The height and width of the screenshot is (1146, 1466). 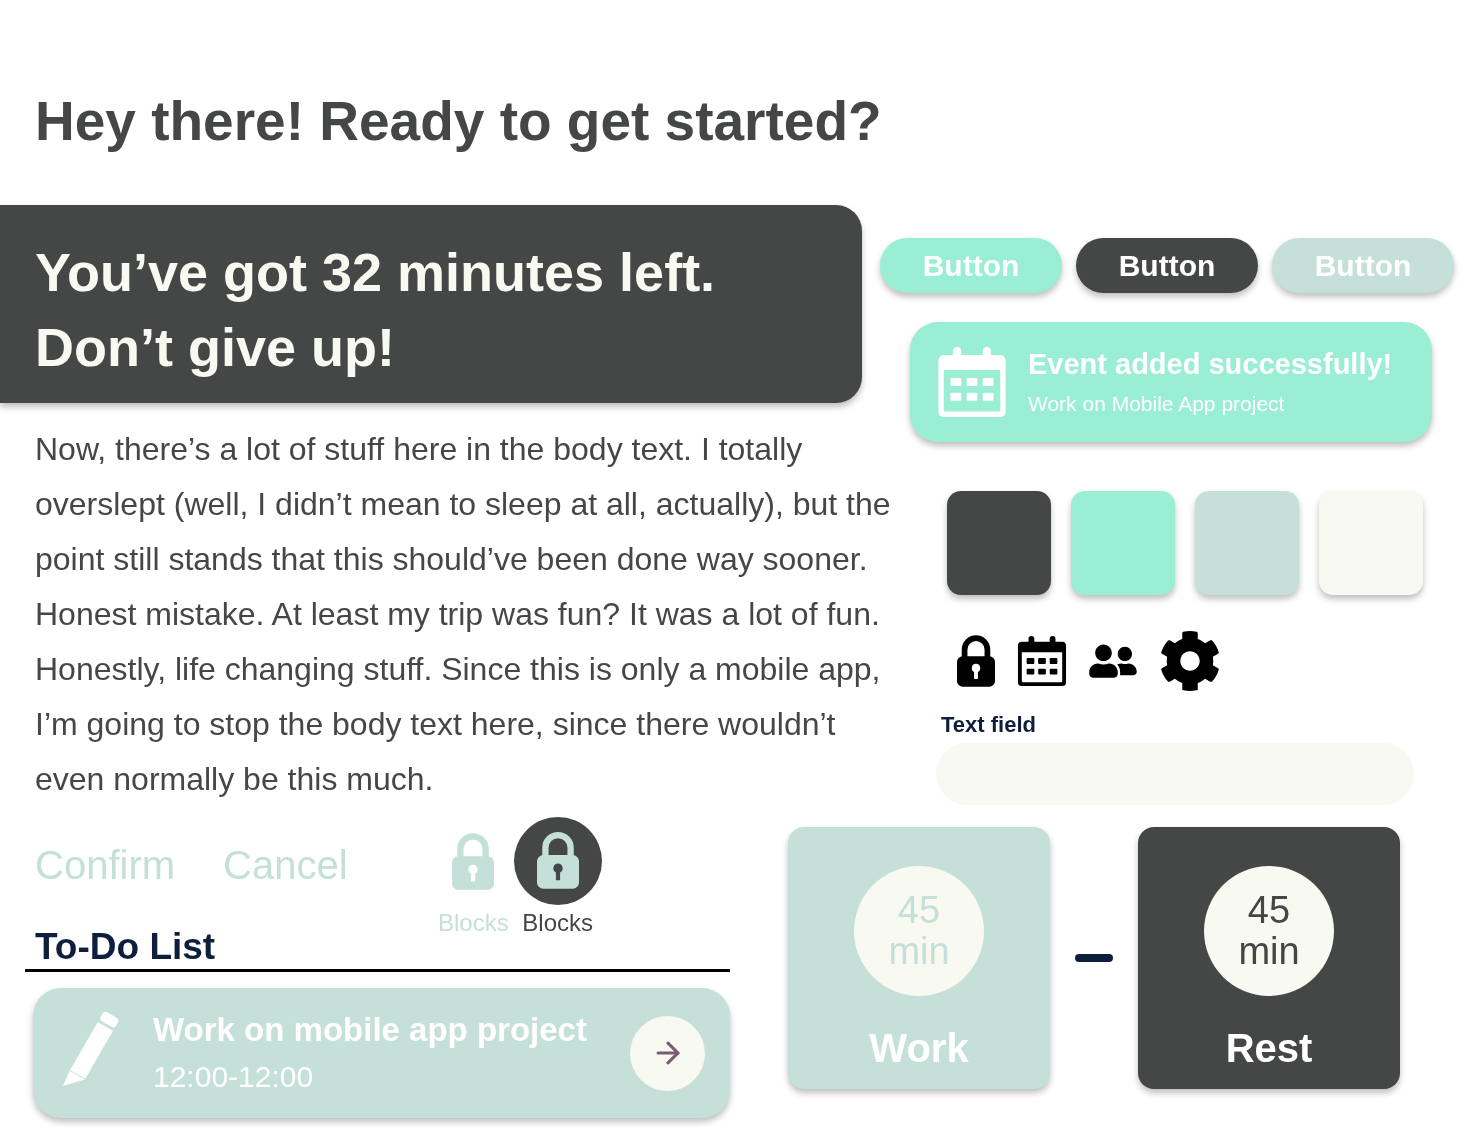 I want to click on timer-unit: min, so click(x=1269, y=951).